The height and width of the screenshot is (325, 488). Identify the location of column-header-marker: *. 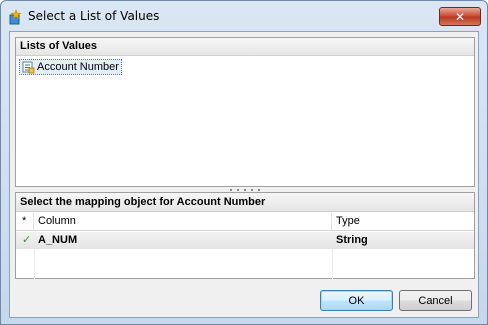
(25, 222).